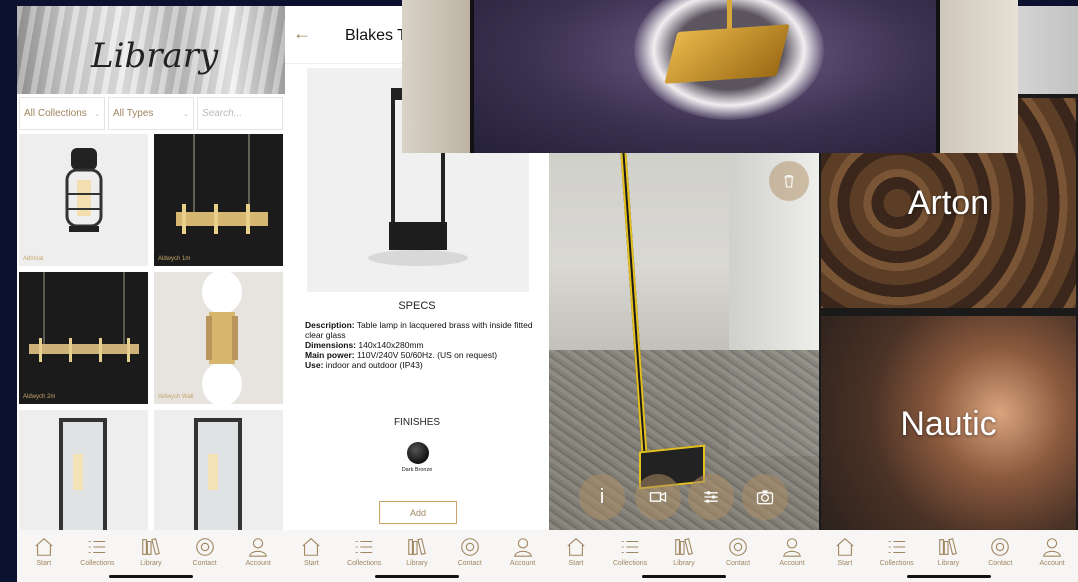 Image resolution: width=1078 pixels, height=582 pixels. I want to click on product-label: Admiral, so click(33, 259).